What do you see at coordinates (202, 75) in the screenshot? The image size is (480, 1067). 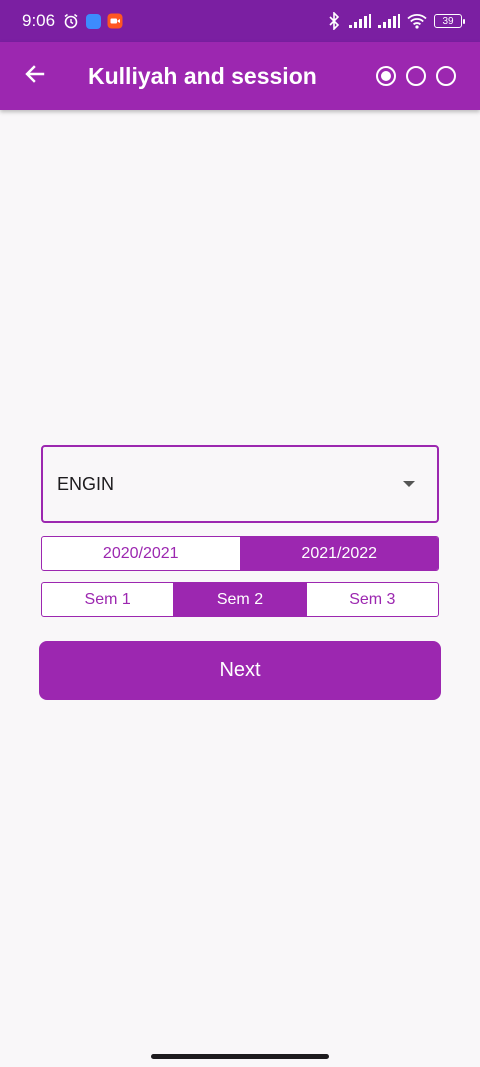 I see `page-title: Kulliyah and session` at bounding box center [202, 75].